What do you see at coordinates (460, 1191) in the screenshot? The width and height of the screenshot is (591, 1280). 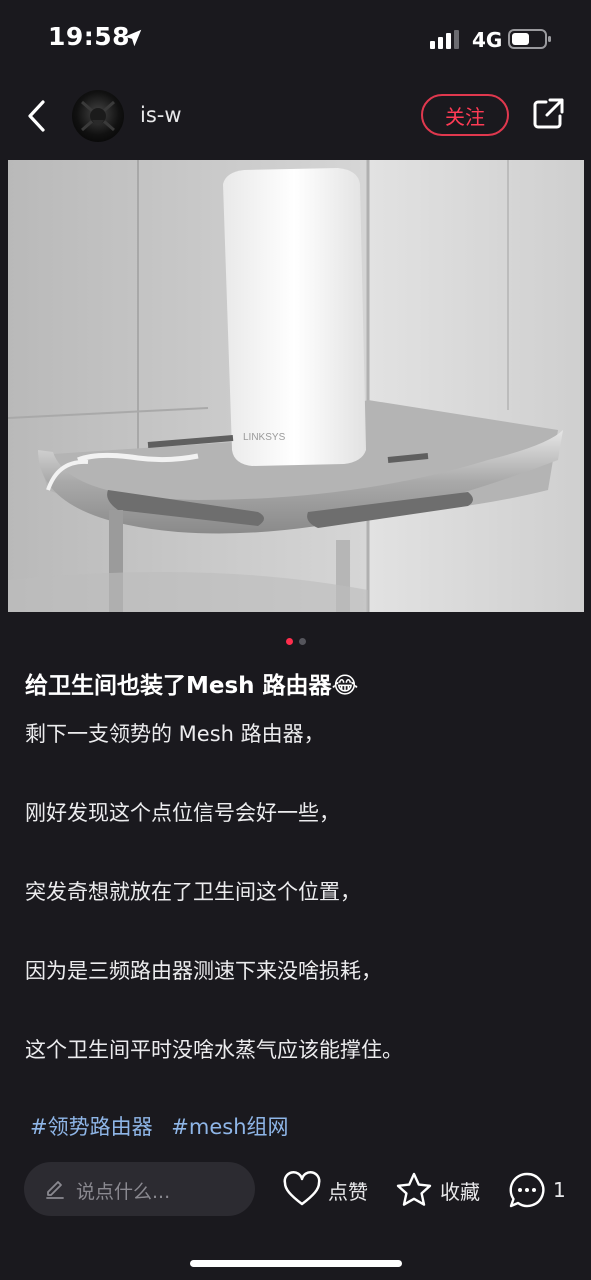 I see `collect-label: 收藏` at bounding box center [460, 1191].